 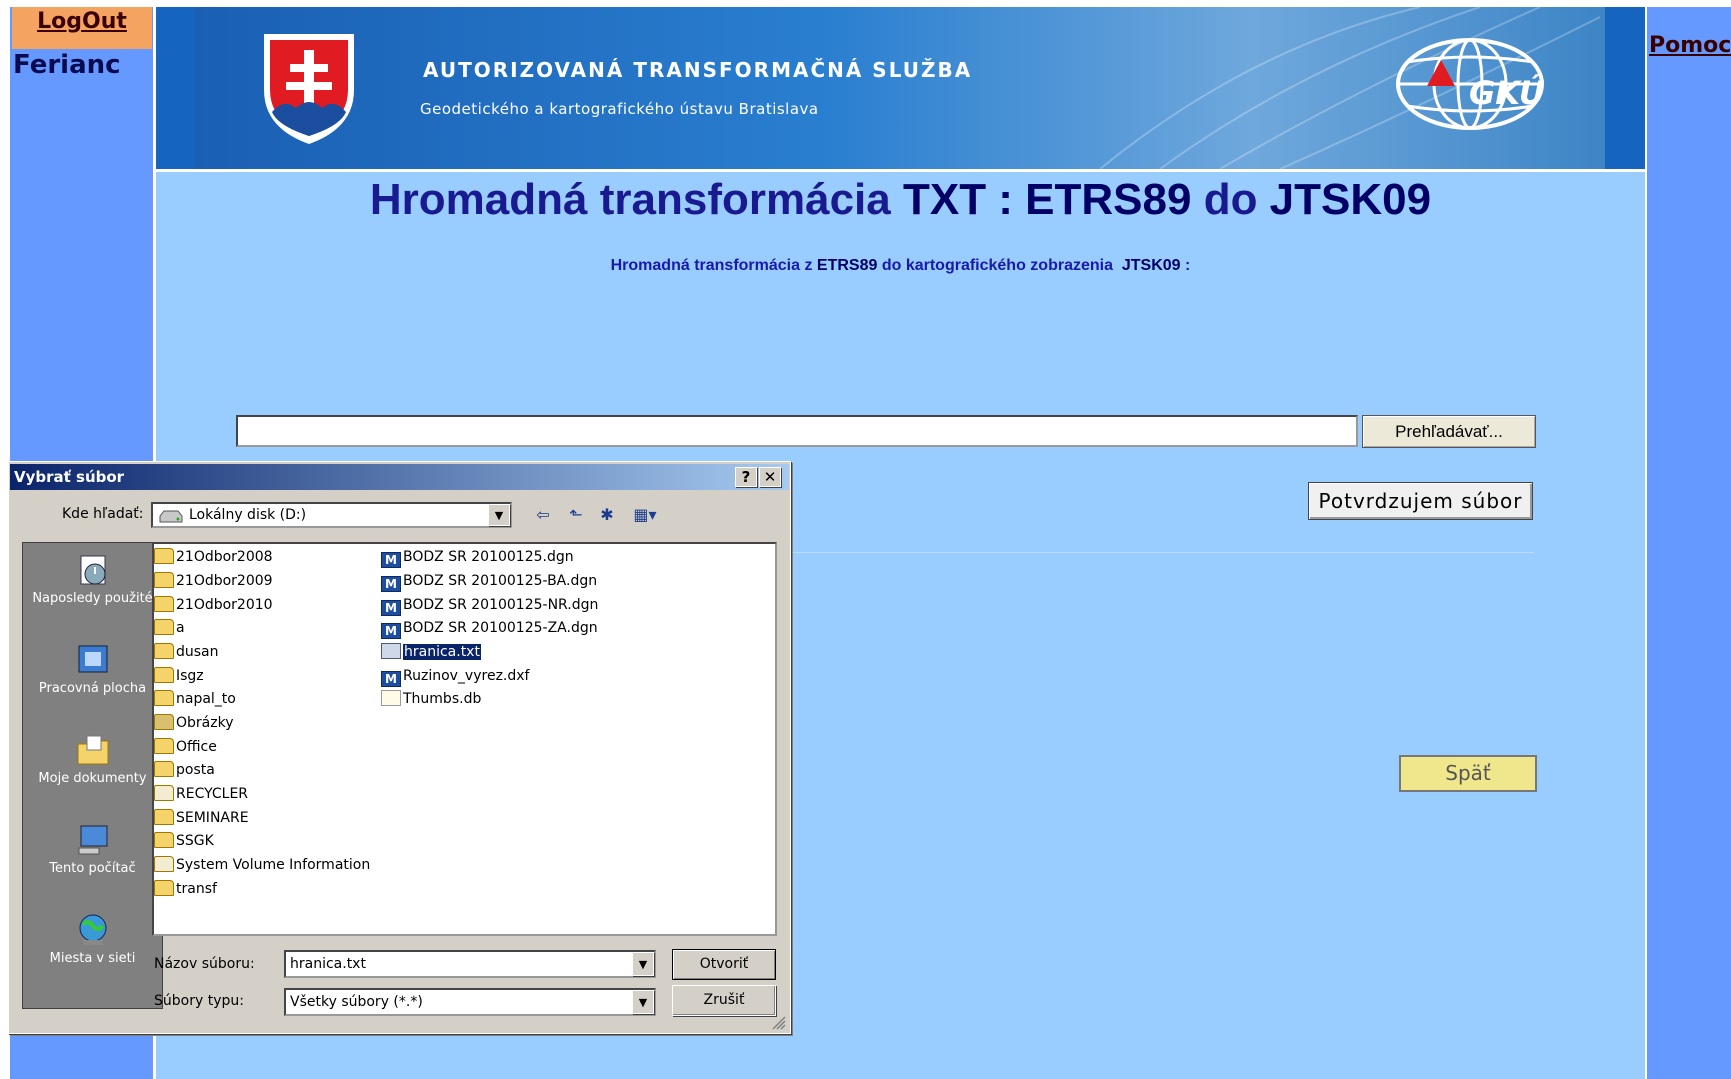 What do you see at coordinates (92, 929) in the screenshot?
I see `network-icon` at bounding box center [92, 929].